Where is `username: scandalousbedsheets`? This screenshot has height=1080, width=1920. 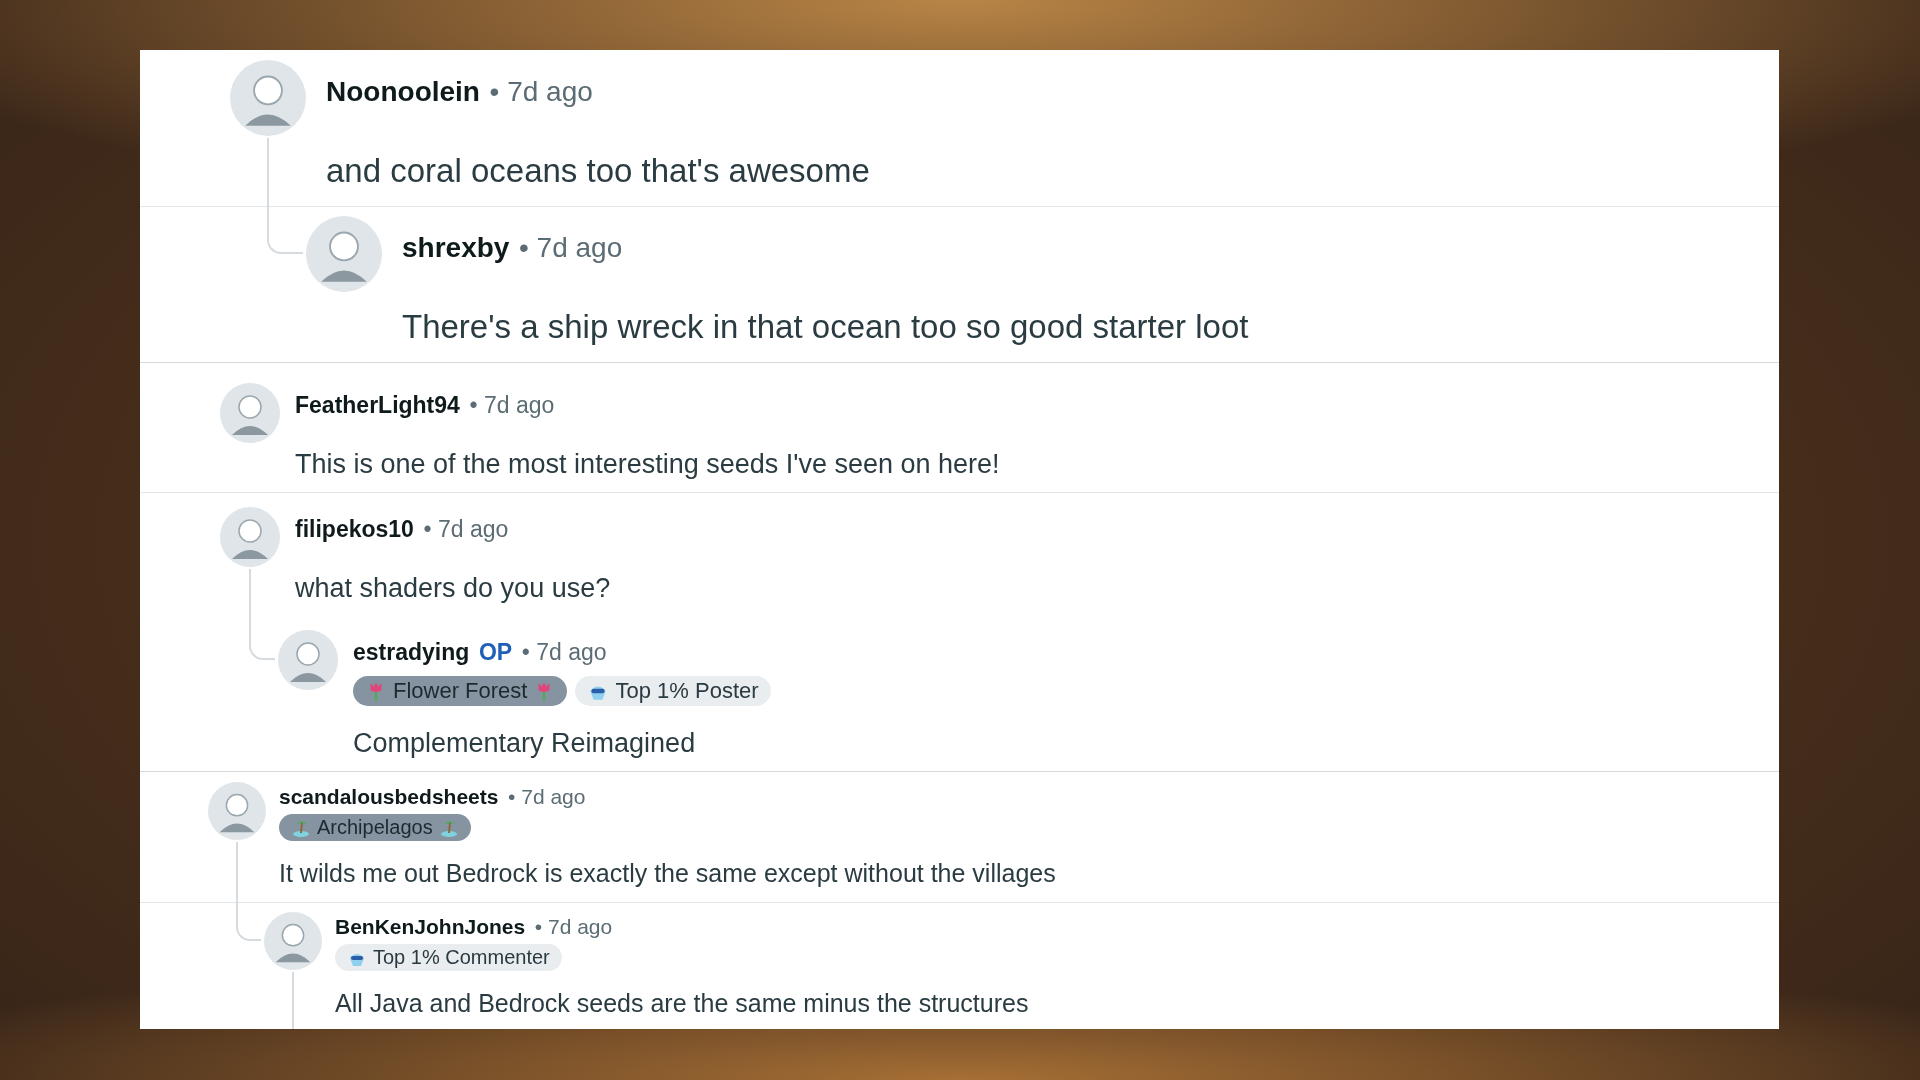 username: scandalousbedsheets is located at coordinates (389, 797).